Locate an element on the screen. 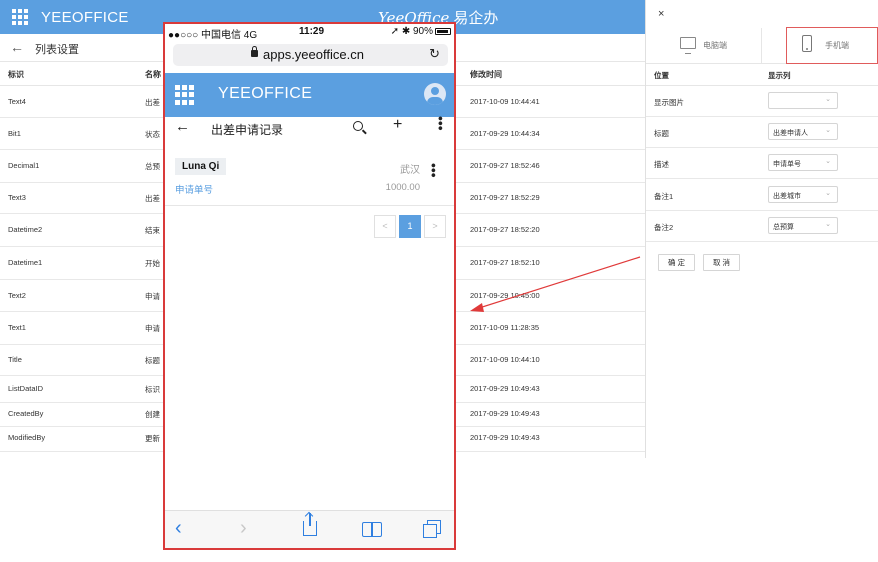 The image size is (878, 562). cell-id: Title is located at coordinates (15, 359).